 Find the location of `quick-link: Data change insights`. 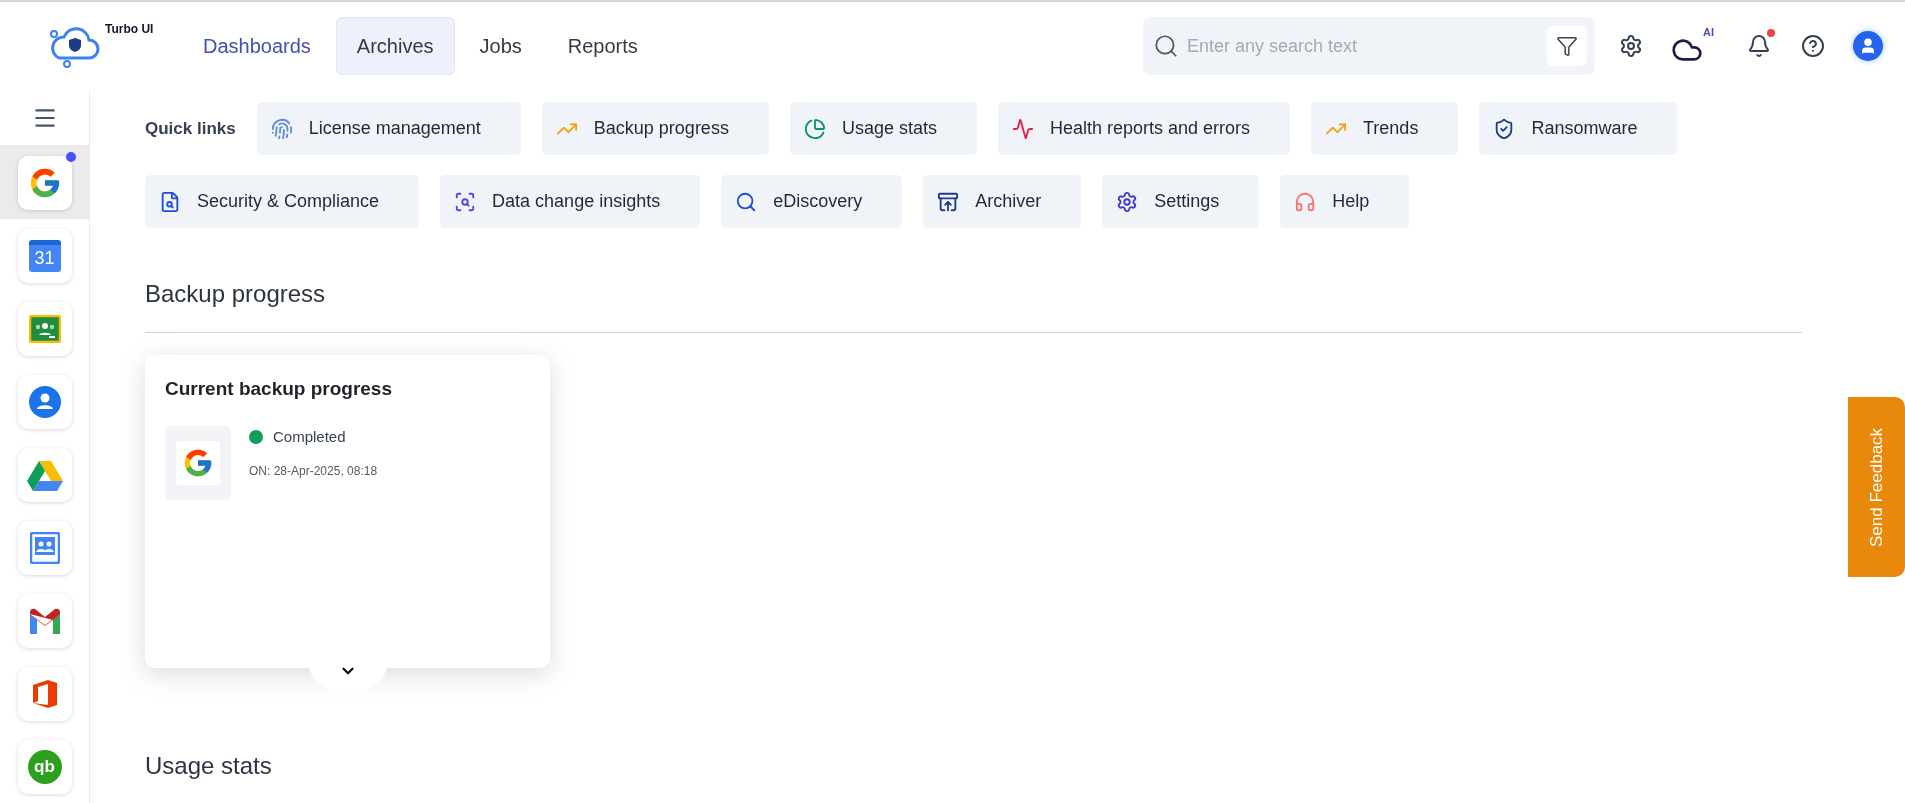

quick-link: Data change insights is located at coordinates (570, 201).